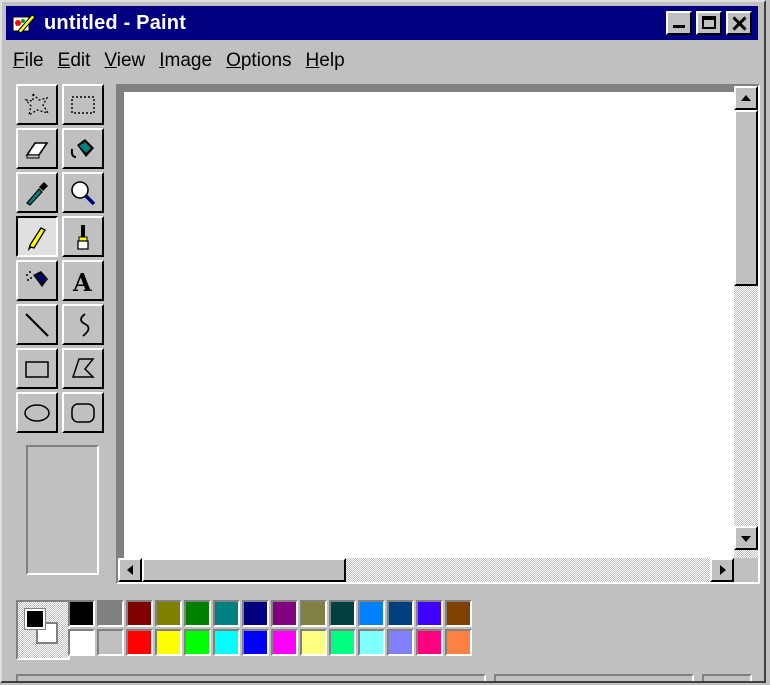  What do you see at coordinates (746, 198) in the screenshot?
I see `vertical-scroll-thumb` at bounding box center [746, 198].